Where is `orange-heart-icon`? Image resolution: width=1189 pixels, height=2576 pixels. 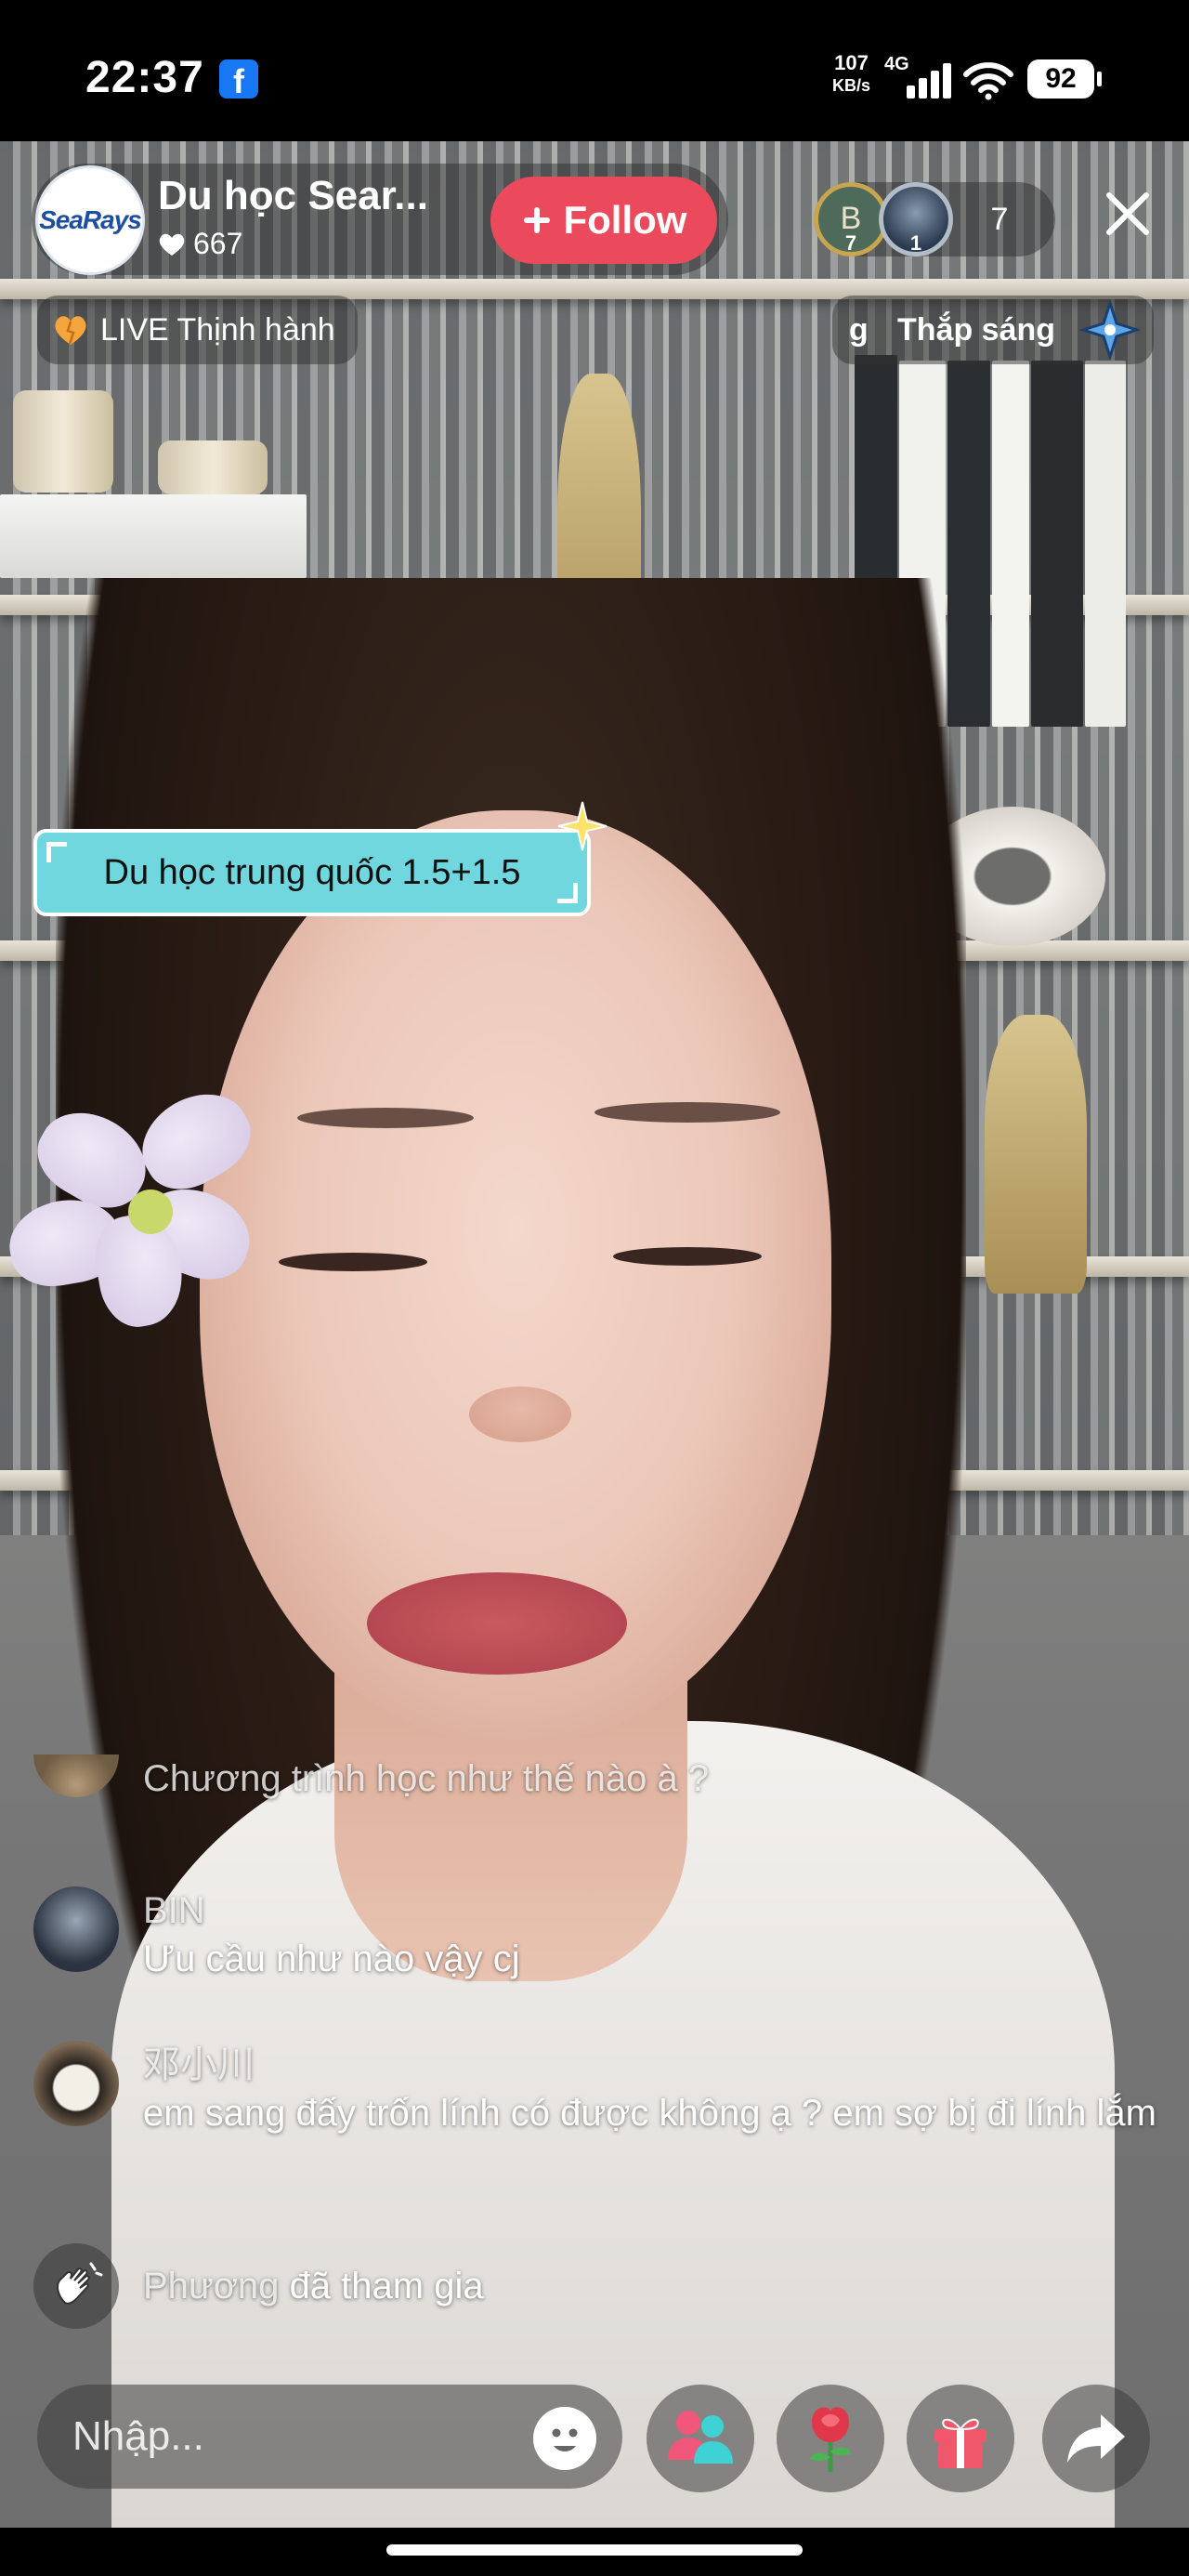 orange-heart-icon is located at coordinates (71, 330).